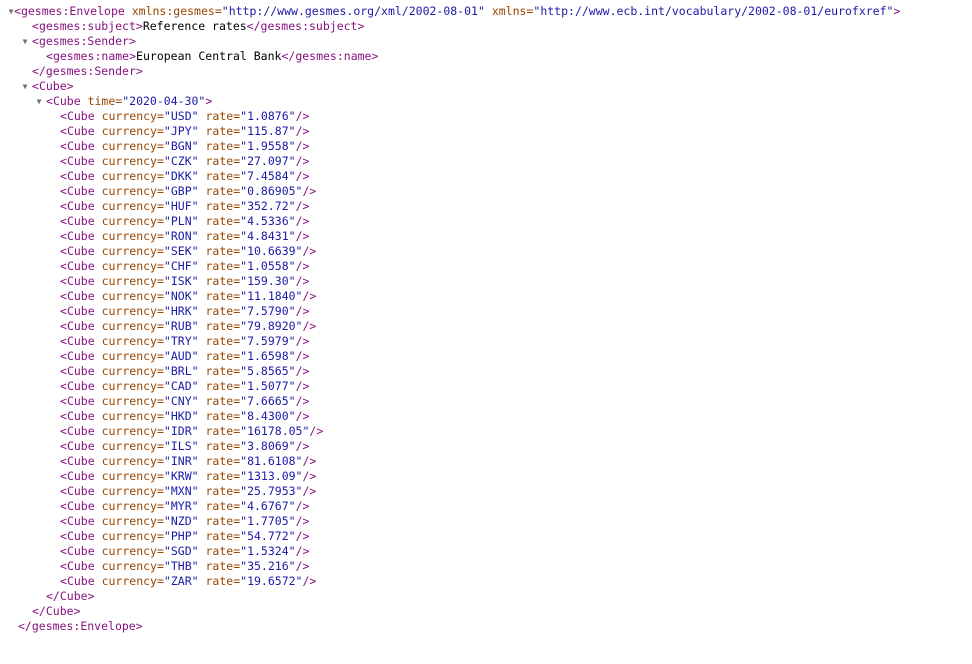 This screenshot has width=972, height=664. Describe the element at coordinates (83, 41) in the screenshot. I see `sender-tag: gesmes:Sender` at that location.